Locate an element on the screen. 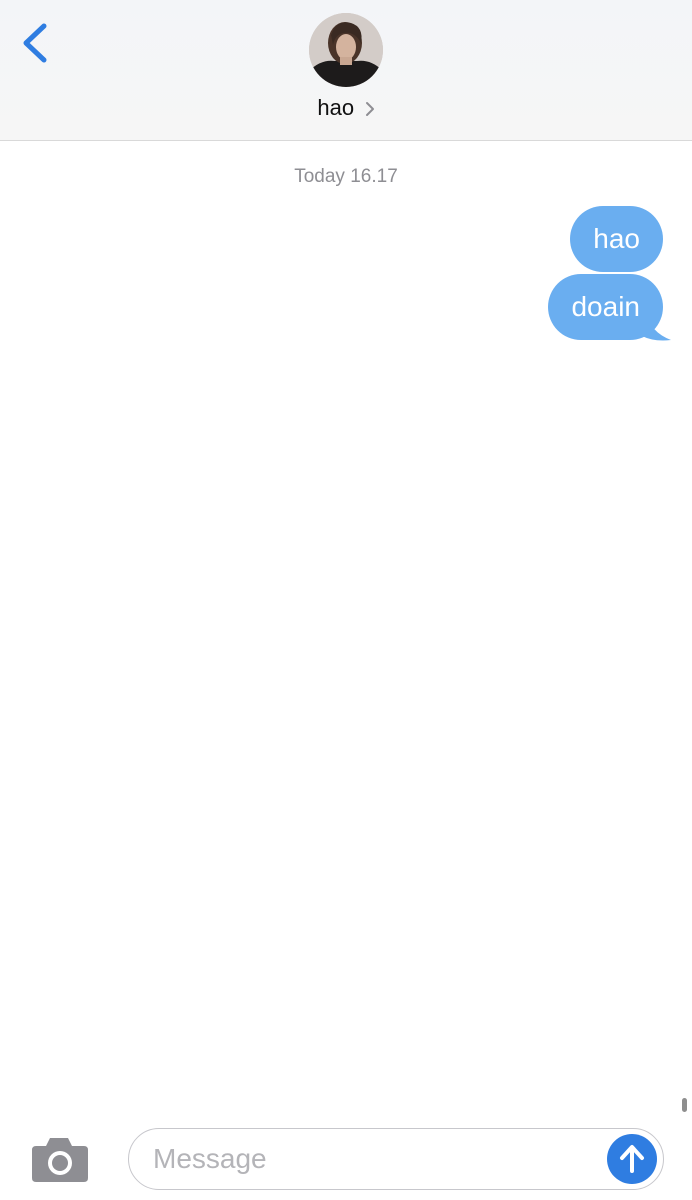 This screenshot has height=1200, width=692. message-field is located at coordinates (396, 1159).